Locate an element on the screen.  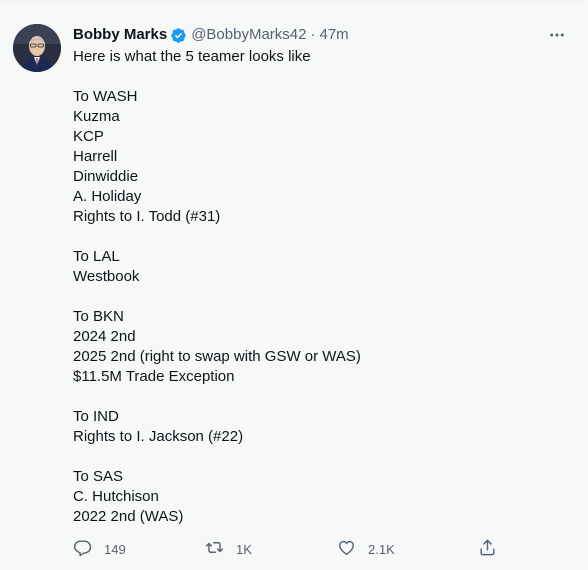
retweet-icon is located at coordinates (214, 549).